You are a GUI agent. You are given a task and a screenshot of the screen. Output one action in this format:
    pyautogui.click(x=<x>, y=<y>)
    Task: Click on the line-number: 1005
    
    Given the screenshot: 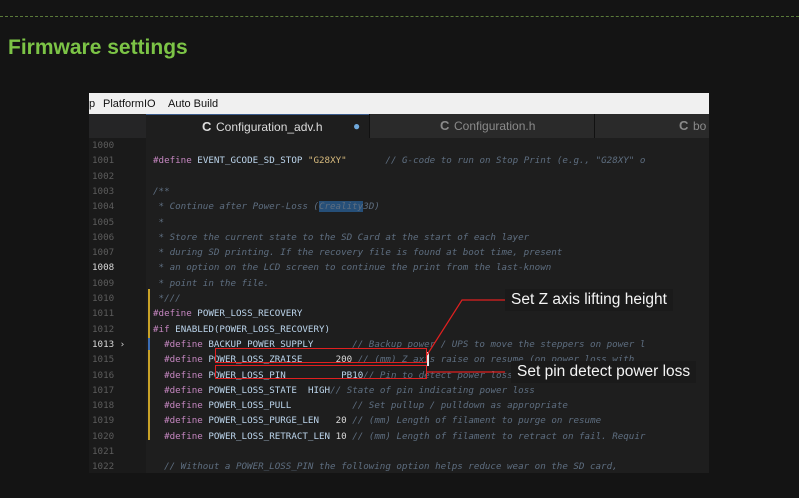 What is the action you would take?
    pyautogui.click(x=118, y=222)
    